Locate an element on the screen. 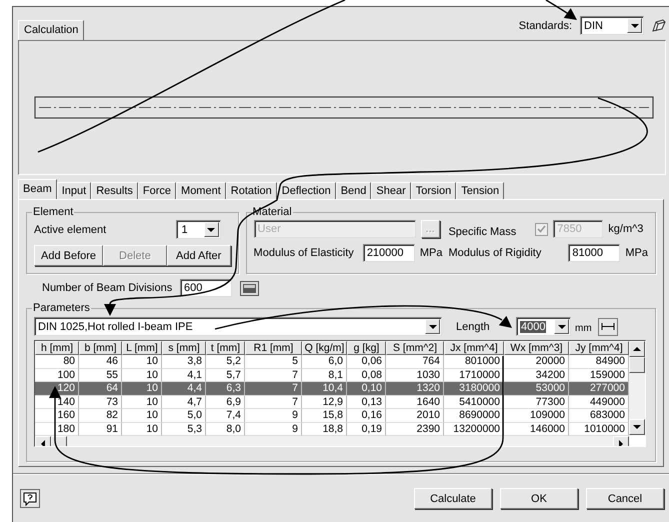  table-cell: 4,7 is located at coordinates (184, 402).